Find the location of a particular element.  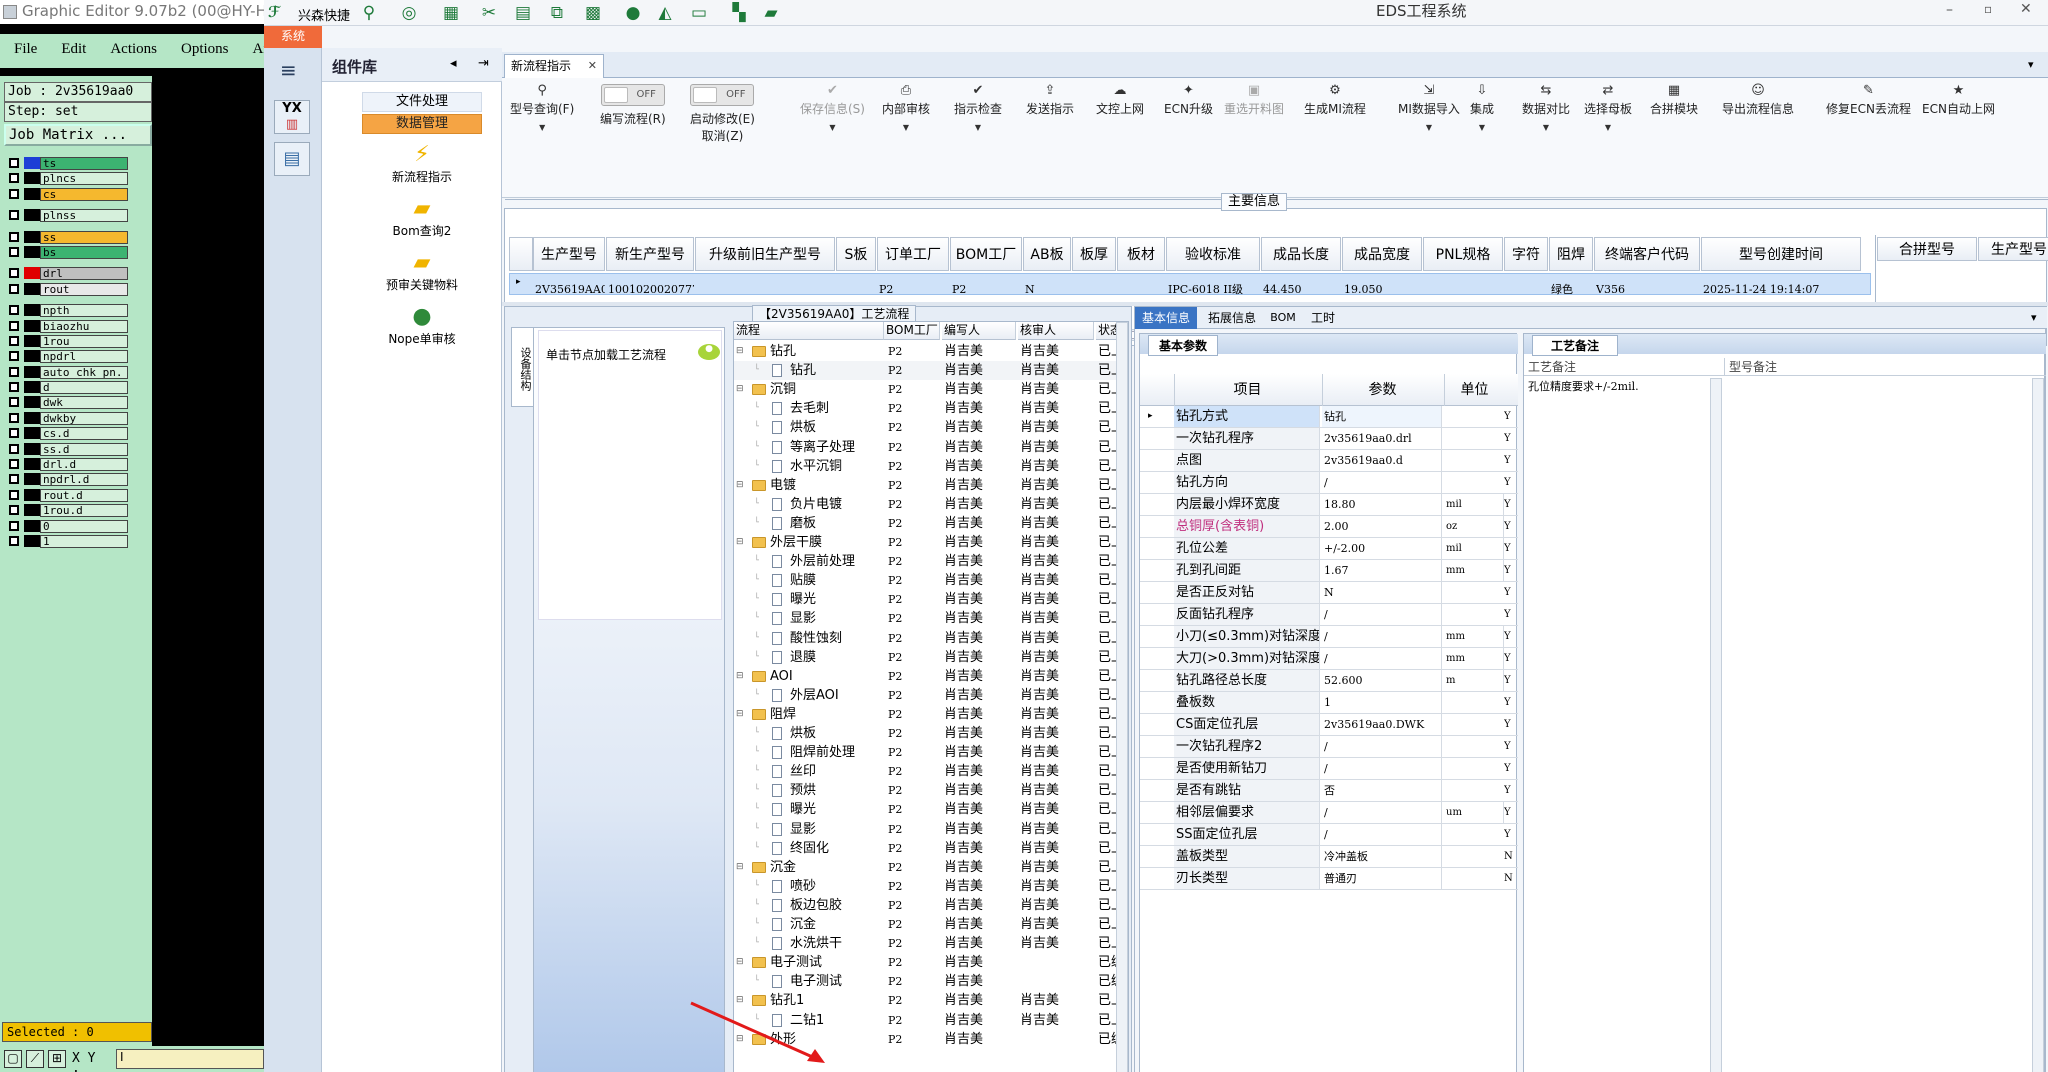

column-header: 阻焊 is located at coordinates (1571, 254).